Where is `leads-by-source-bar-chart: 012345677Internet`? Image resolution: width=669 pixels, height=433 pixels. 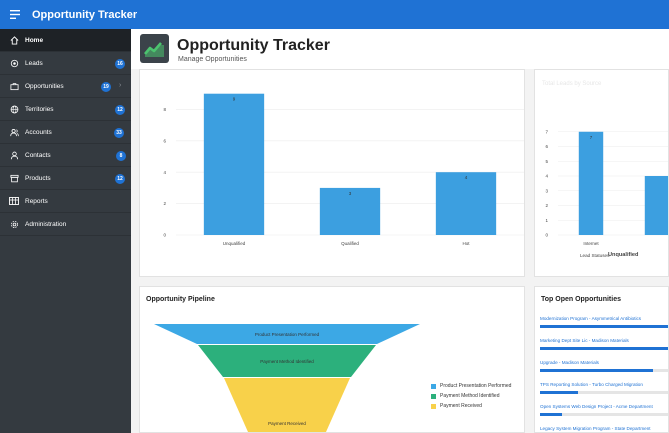
leads-by-source-bar-chart: 012345677Internet is located at coordinates (606, 187).